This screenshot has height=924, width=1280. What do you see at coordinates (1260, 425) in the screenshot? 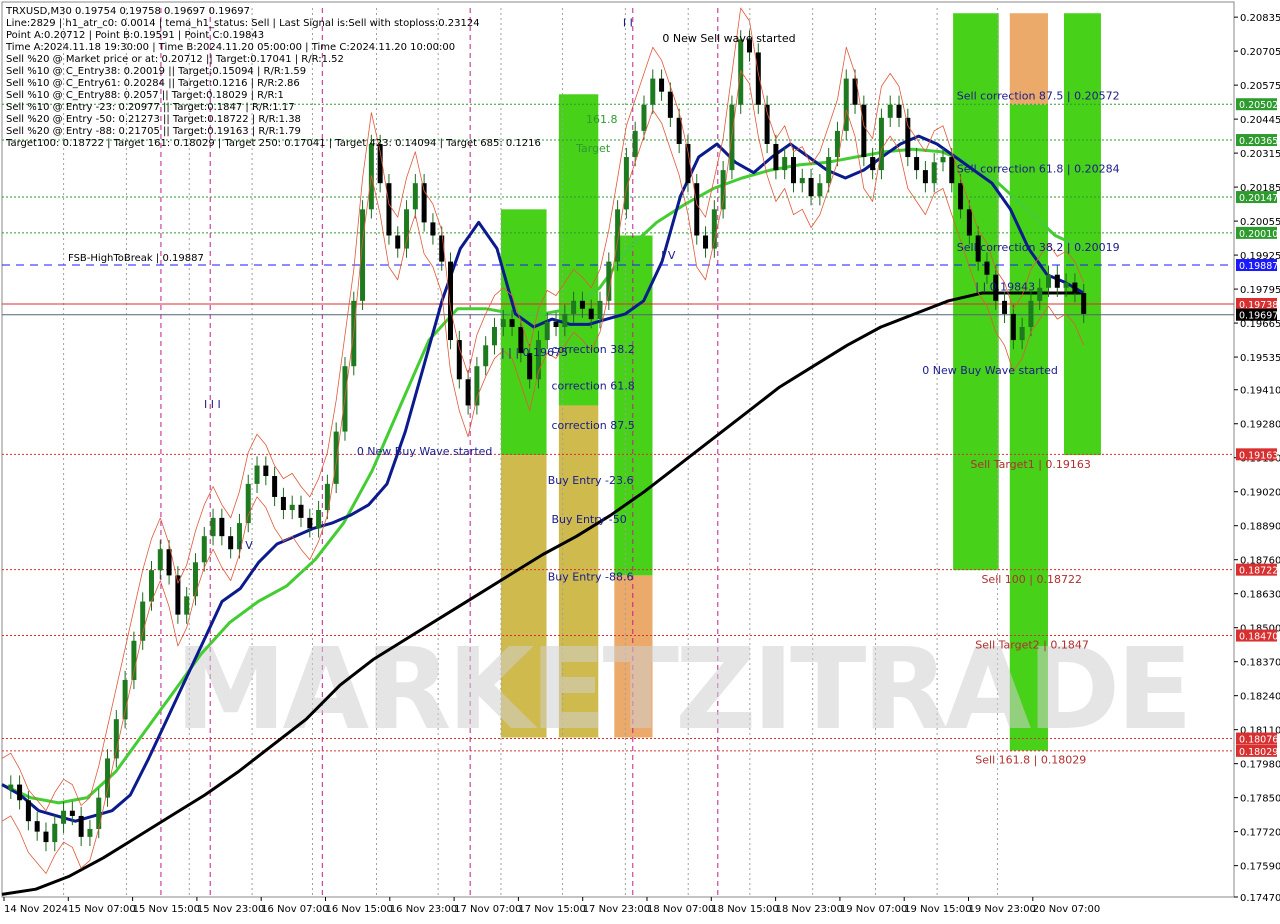
I see `y-tick-label: 0.19280` at bounding box center [1260, 425].